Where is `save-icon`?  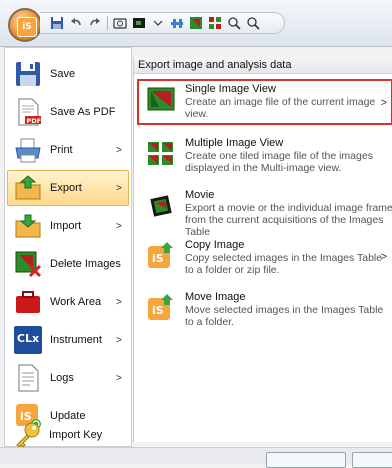 save-icon is located at coordinates (57, 23).